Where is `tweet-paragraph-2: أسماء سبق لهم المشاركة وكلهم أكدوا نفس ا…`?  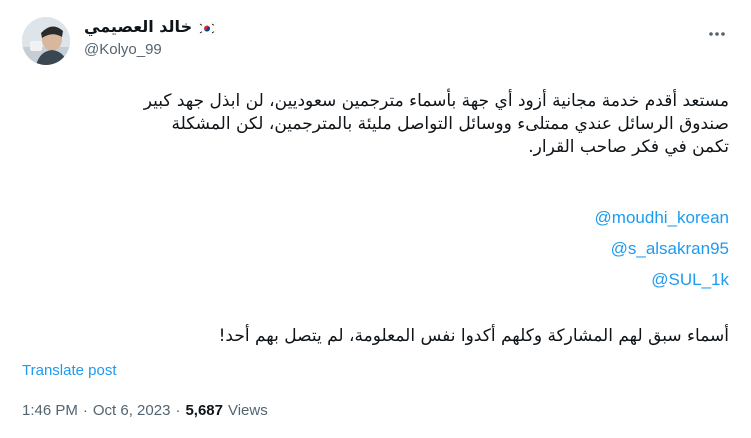 tweet-paragraph-2: أسماء سبق لهم المشاركة وكلهم أكدوا نفس ا… is located at coordinates (473, 336).